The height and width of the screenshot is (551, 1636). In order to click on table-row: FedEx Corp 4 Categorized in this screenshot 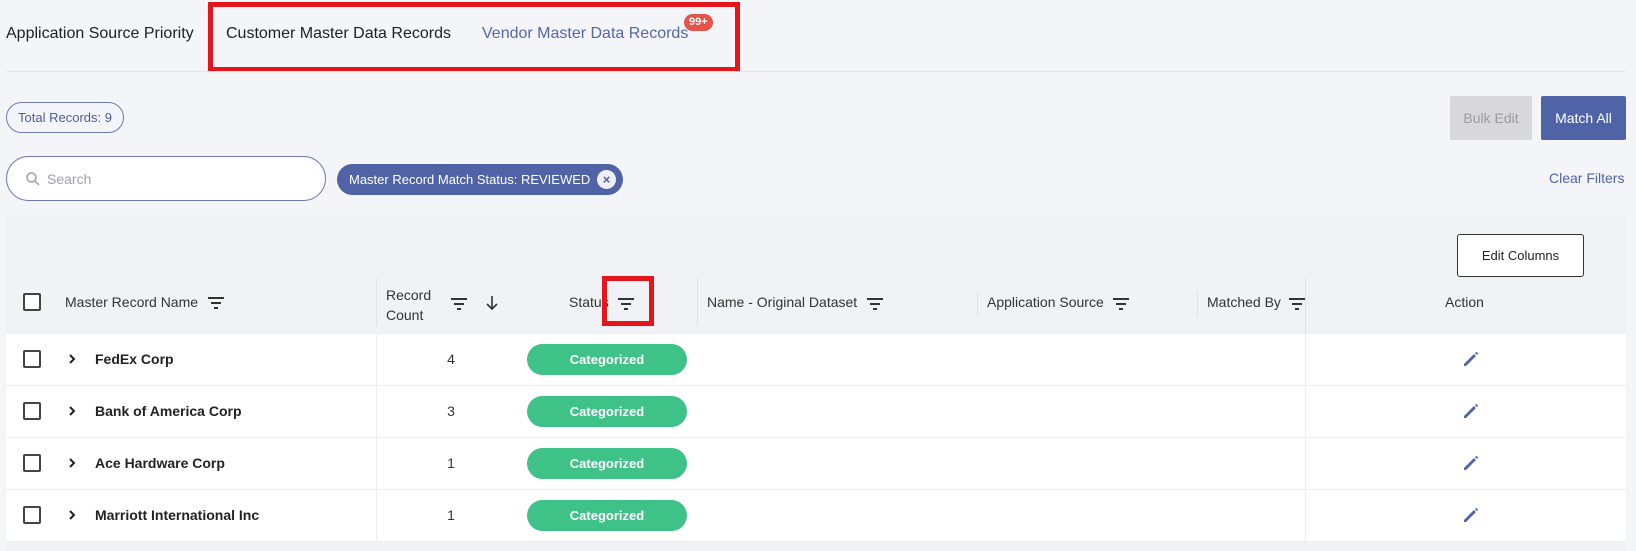, I will do `click(816, 360)`.